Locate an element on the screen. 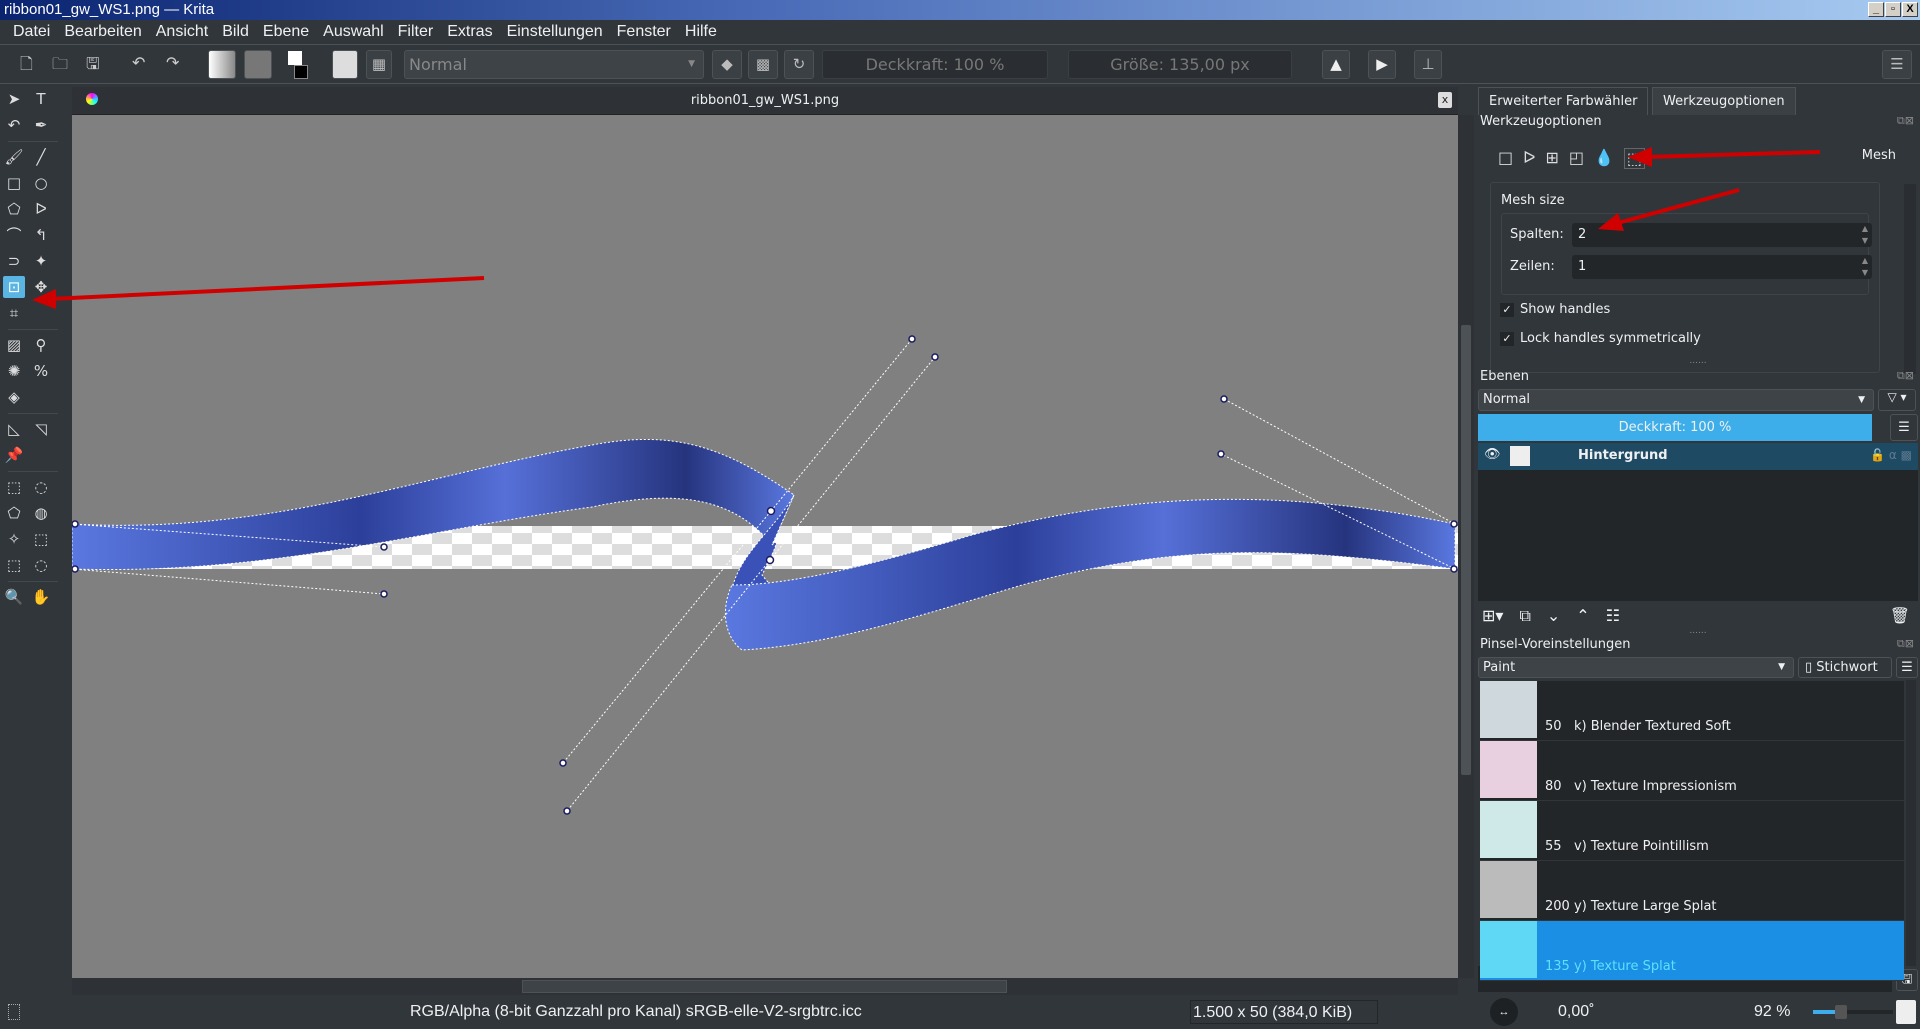 The width and height of the screenshot is (1920, 1029). line-tool-icon: ╱ is located at coordinates (41, 157).